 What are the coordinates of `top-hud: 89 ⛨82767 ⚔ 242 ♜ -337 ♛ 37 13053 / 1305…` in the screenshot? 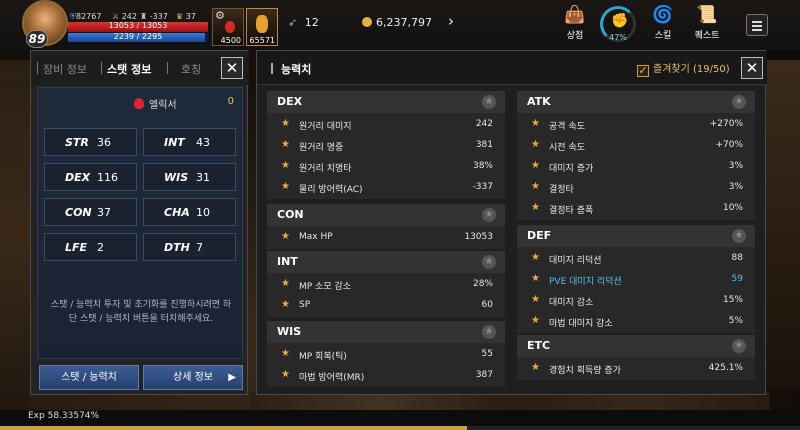 It's located at (400, 25).